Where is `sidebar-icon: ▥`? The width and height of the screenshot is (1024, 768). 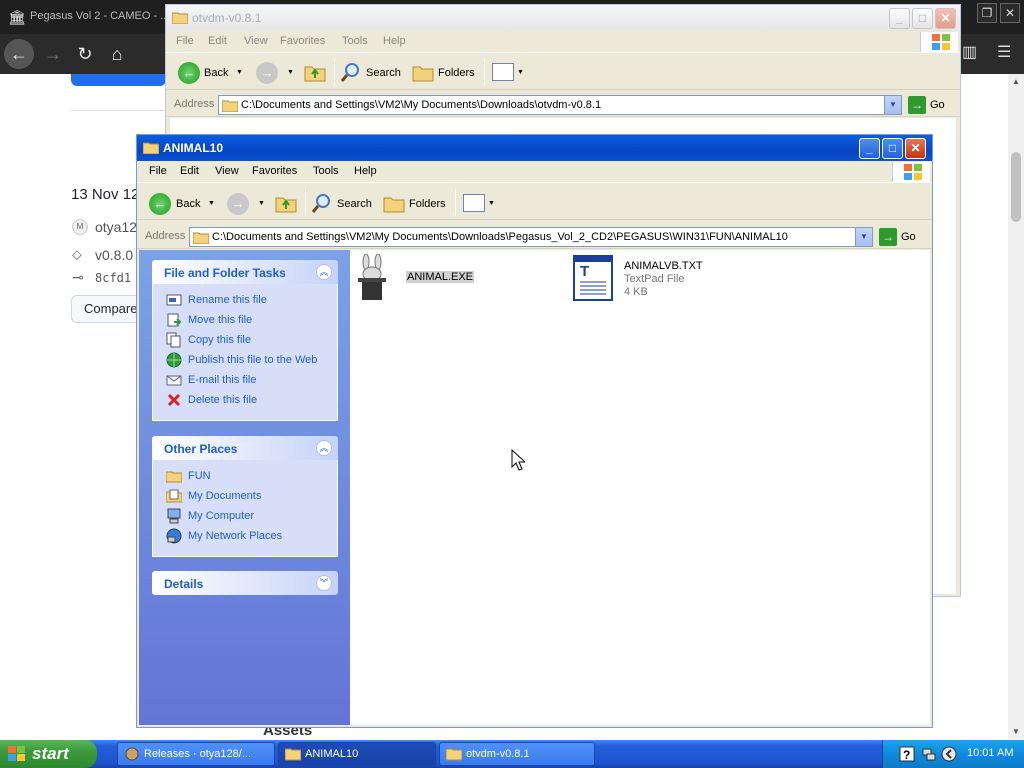
sidebar-icon: ▥ is located at coordinates (969, 53).